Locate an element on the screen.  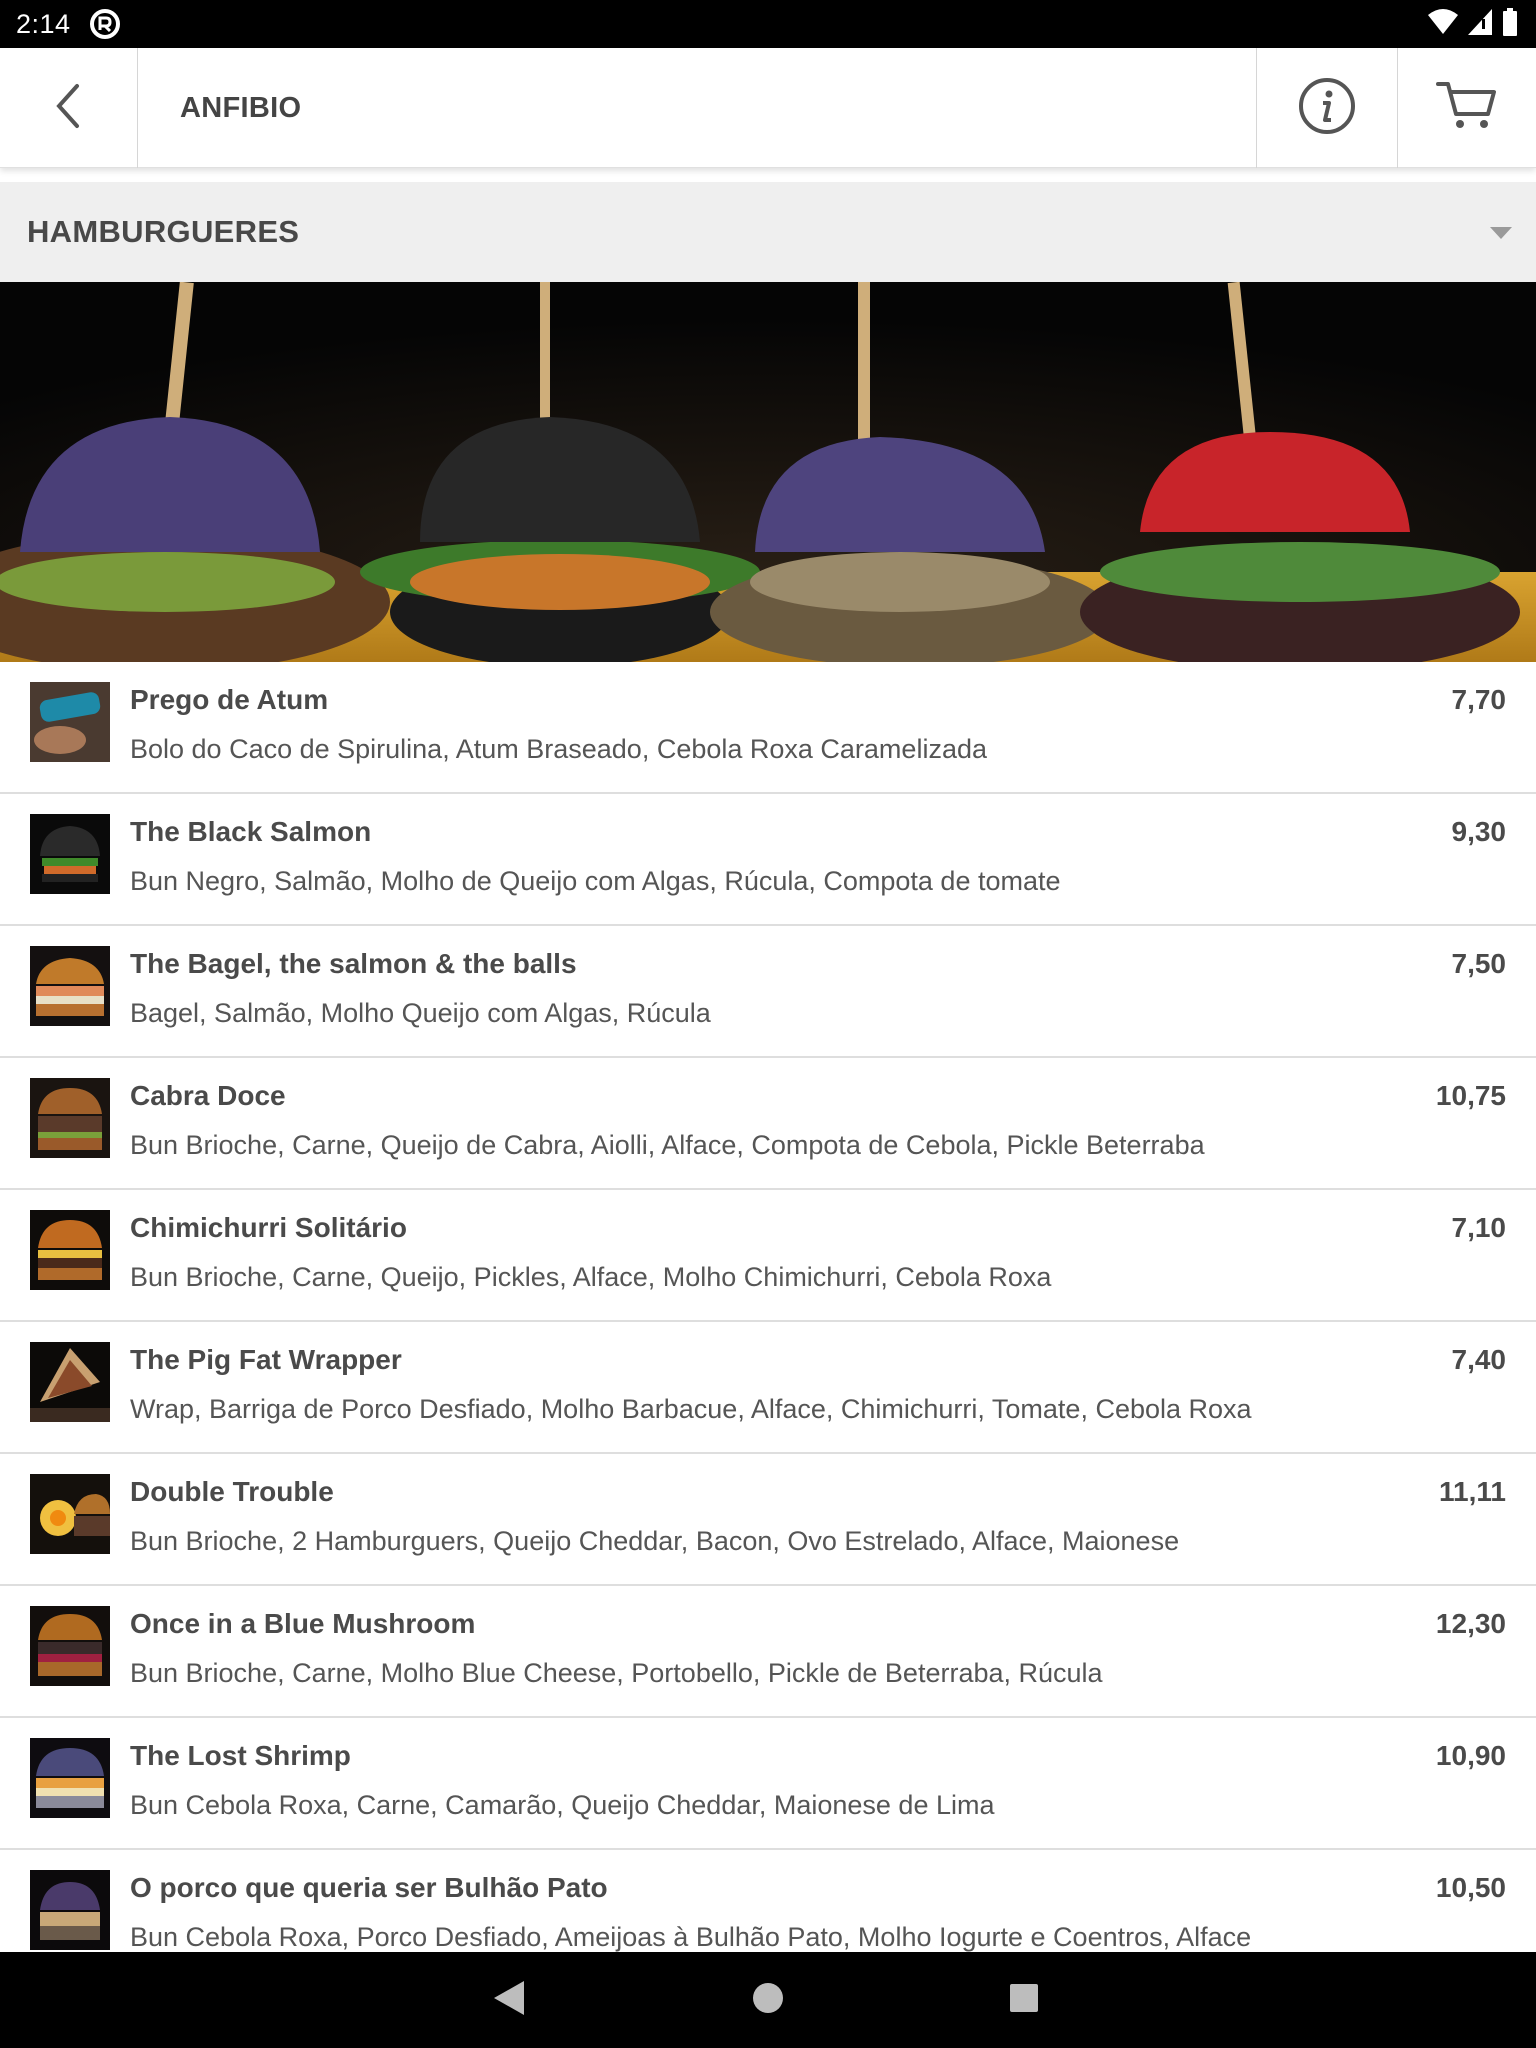
nav-home-button is located at coordinates (768, 2000).